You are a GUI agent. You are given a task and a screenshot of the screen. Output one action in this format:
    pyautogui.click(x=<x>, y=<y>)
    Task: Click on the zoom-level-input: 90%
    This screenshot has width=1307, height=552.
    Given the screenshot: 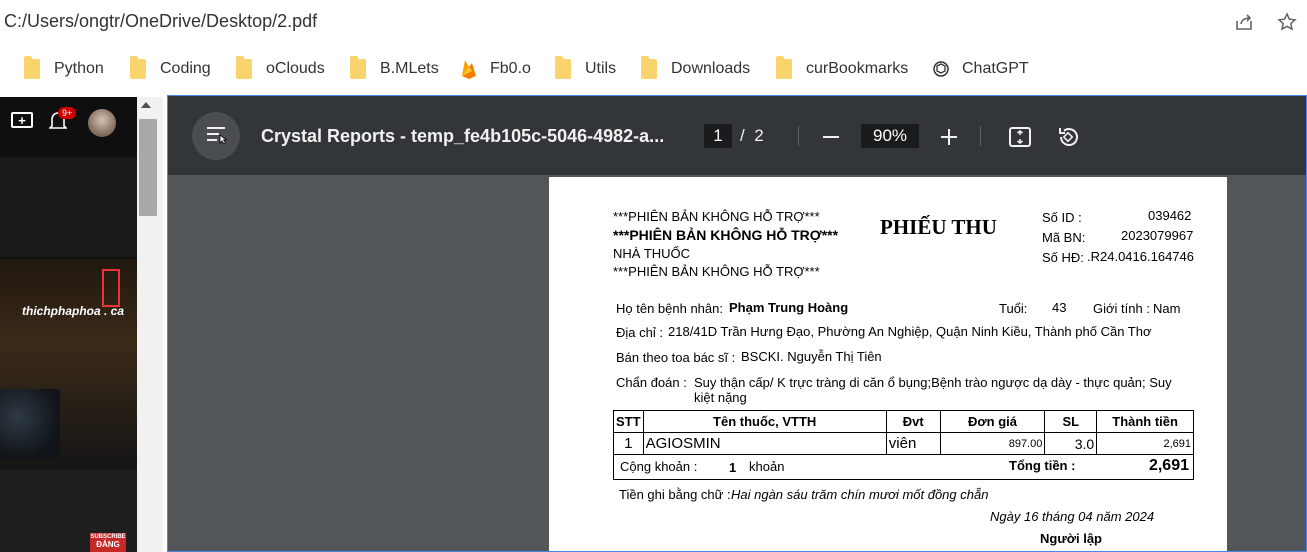 What is the action you would take?
    pyautogui.click(x=890, y=136)
    